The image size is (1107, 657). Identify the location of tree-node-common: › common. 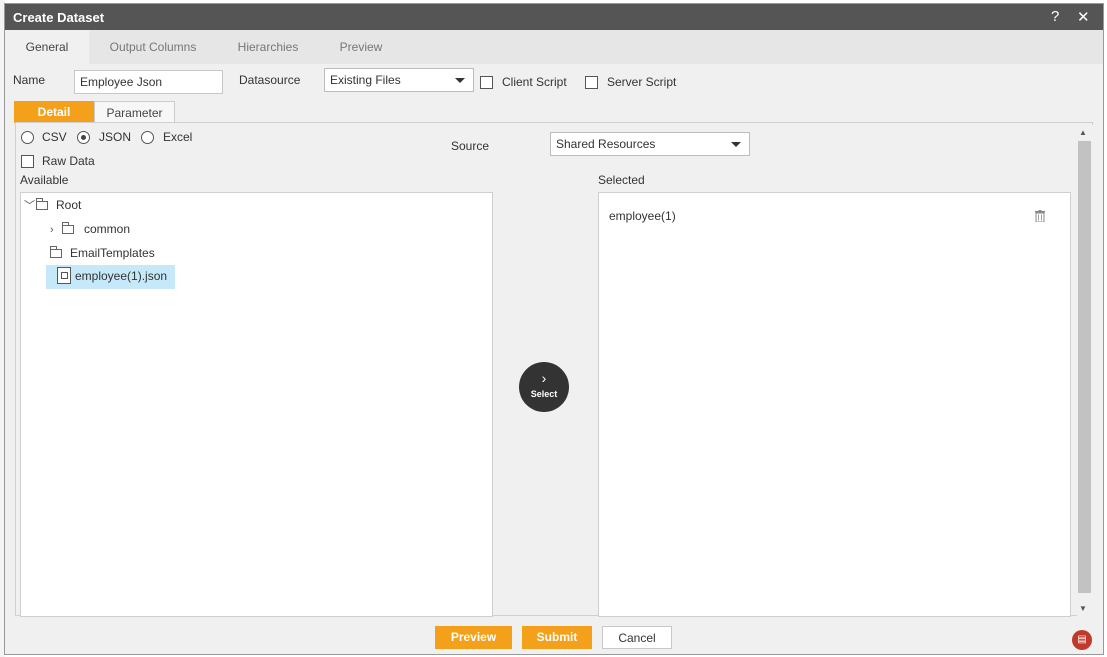
(90, 229).